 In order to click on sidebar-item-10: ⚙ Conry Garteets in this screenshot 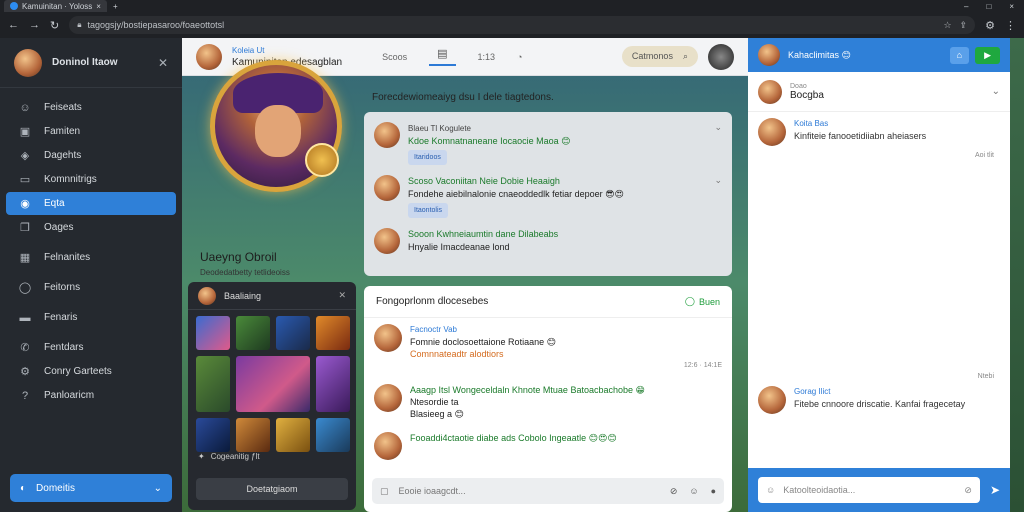, I will do `click(91, 371)`.